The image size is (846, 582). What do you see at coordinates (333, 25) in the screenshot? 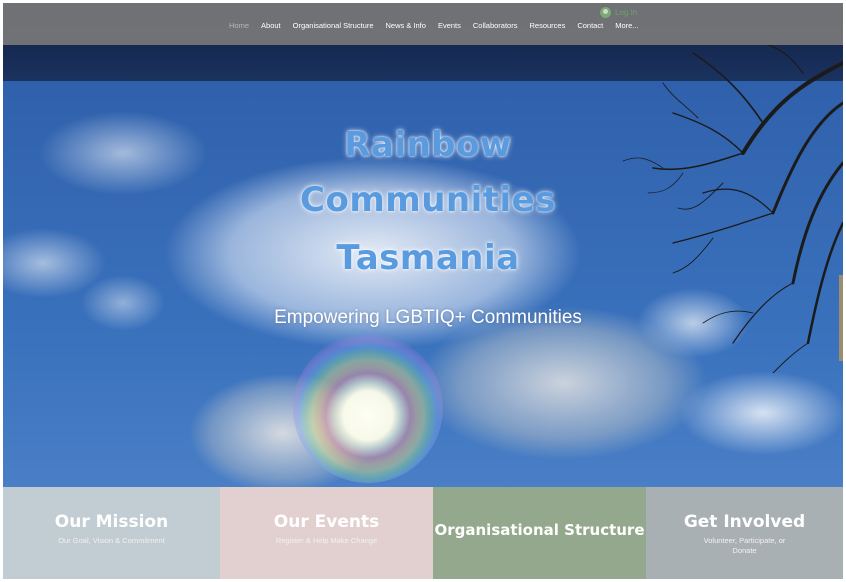
I see `nav-item-organisational-structure: Organisational Structure` at bounding box center [333, 25].